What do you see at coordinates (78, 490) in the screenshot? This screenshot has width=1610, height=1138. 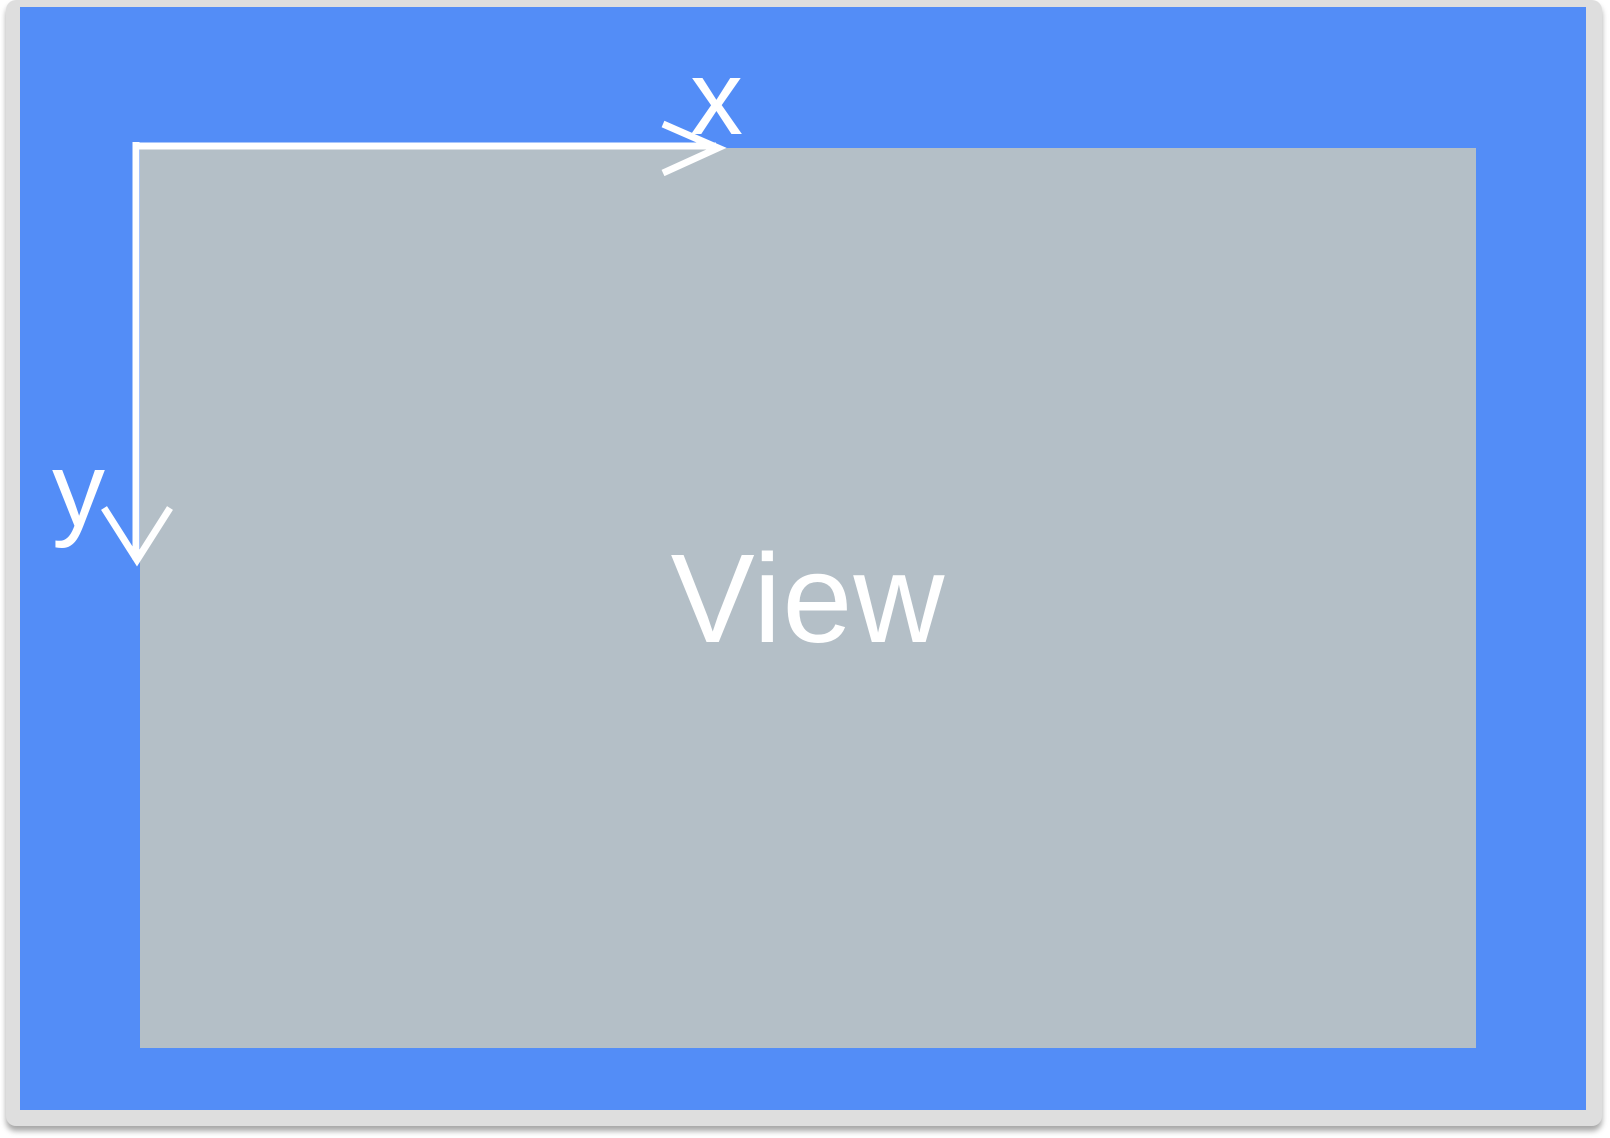 I see `y-axis-label: y` at bounding box center [78, 490].